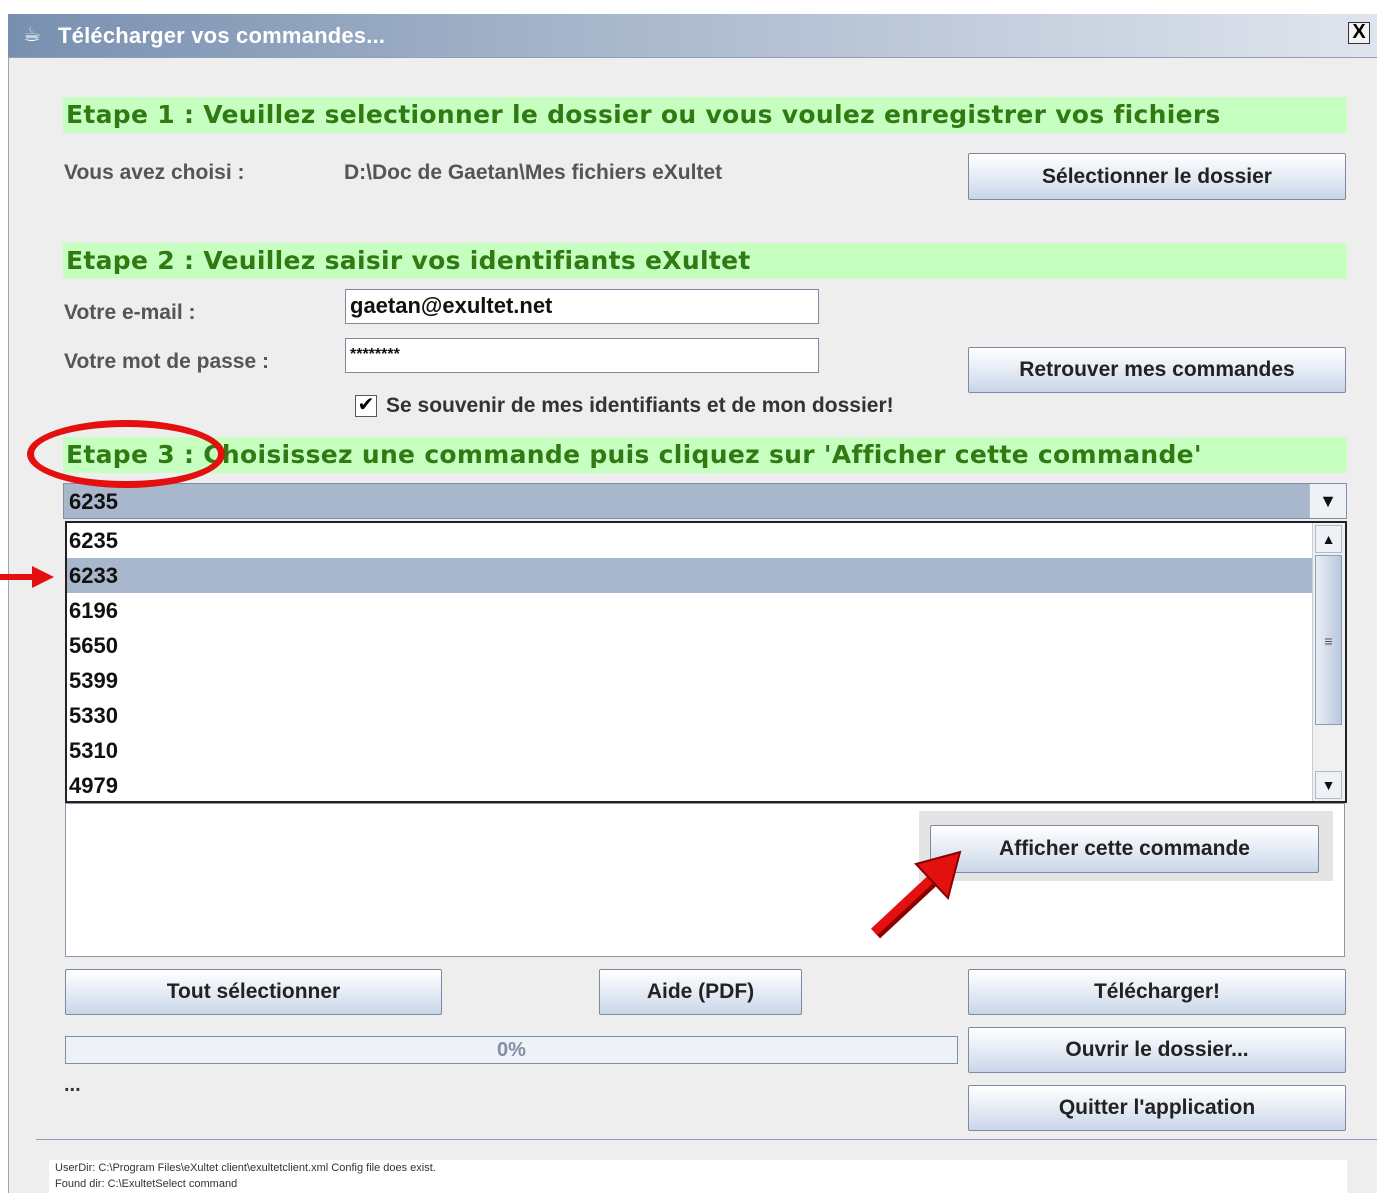  Describe the element at coordinates (1328, 640) in the screenshot. I see `scrollbar-thumb: ≡` at that location.